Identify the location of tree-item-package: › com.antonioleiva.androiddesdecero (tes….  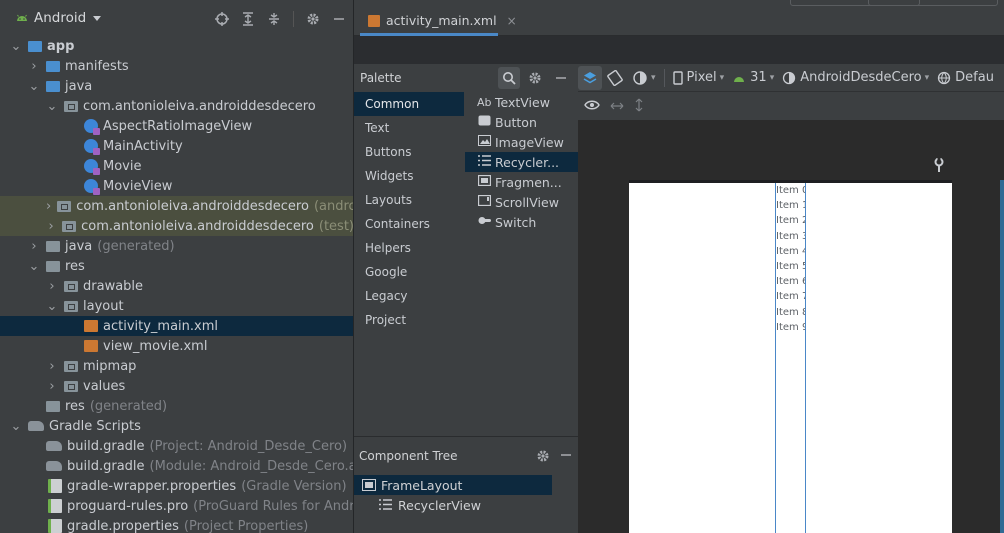
(177, 226).